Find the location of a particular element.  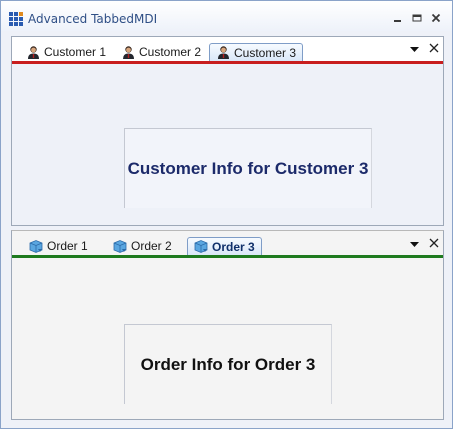

order-info-panel: Order Info for Order 3 is located at coordinates (228, 364).